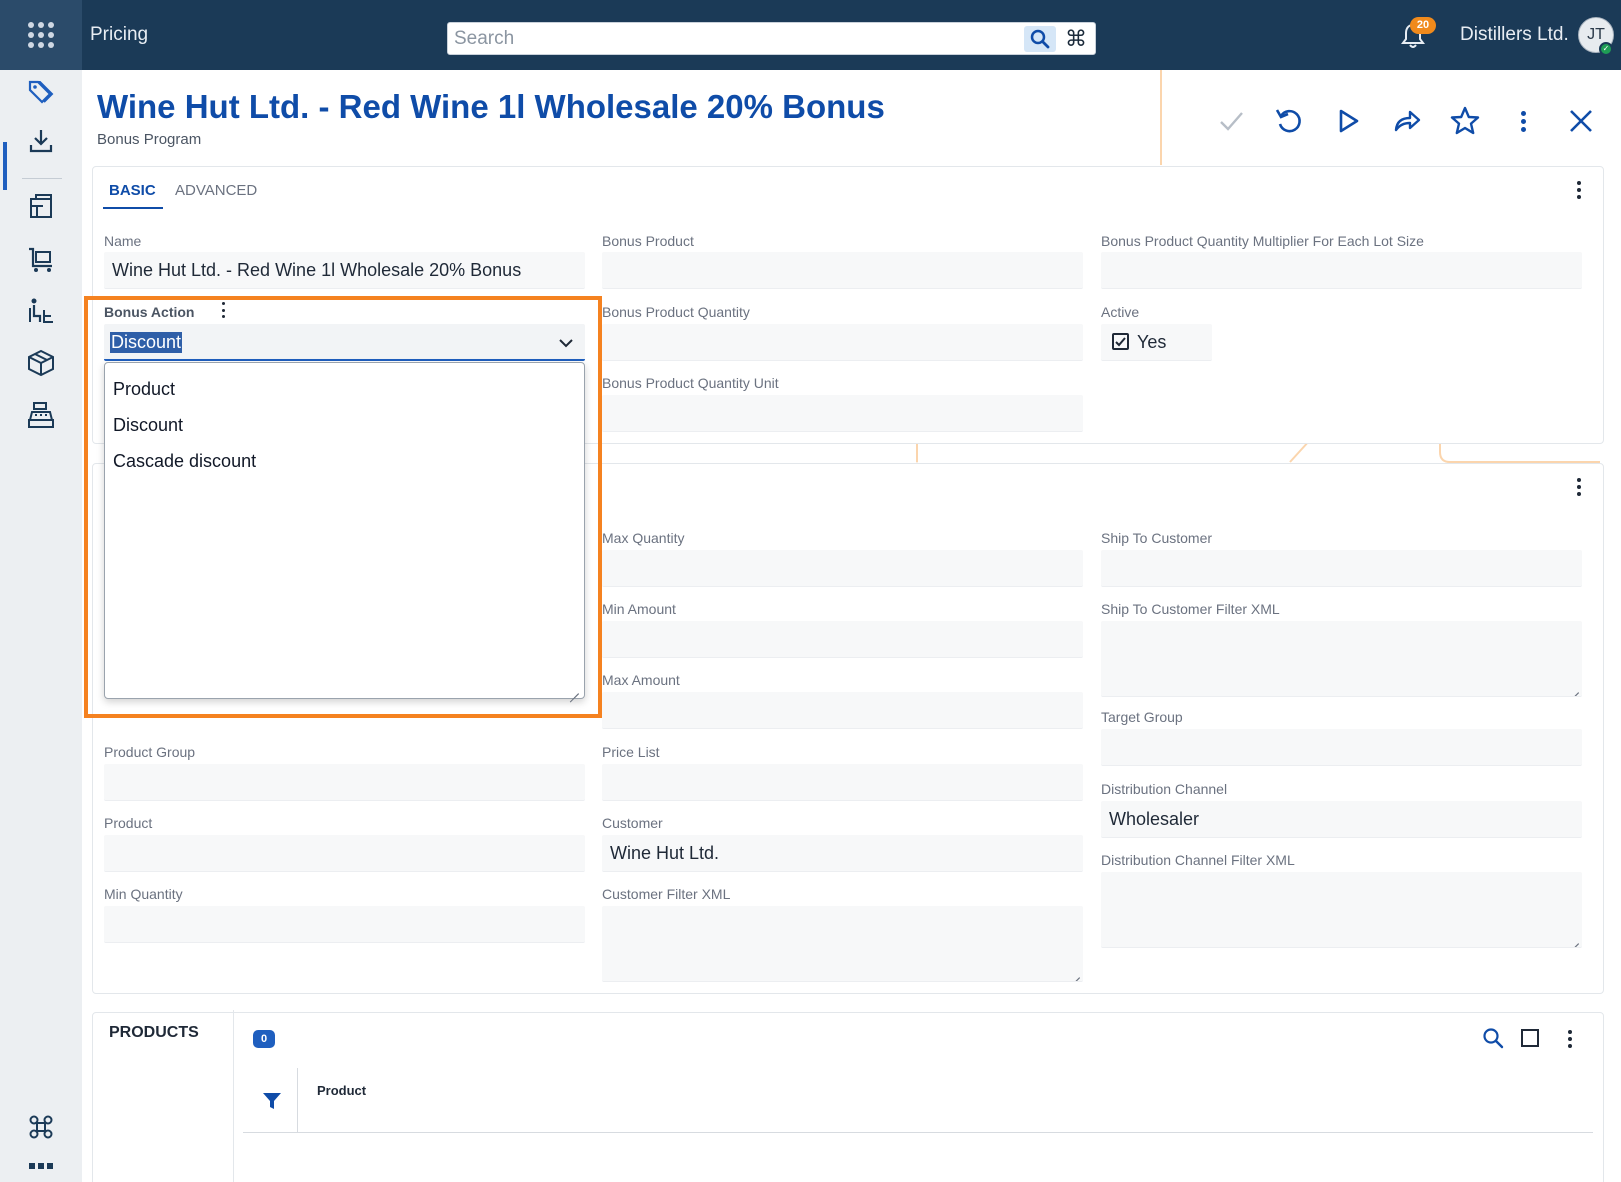 Image resolution: width=1621 pixels, height=1182 pixels. Describe the element at coordinates (184, 461) in the screenshot. I see `option-cascade-discount: Cascade discount` at that location.